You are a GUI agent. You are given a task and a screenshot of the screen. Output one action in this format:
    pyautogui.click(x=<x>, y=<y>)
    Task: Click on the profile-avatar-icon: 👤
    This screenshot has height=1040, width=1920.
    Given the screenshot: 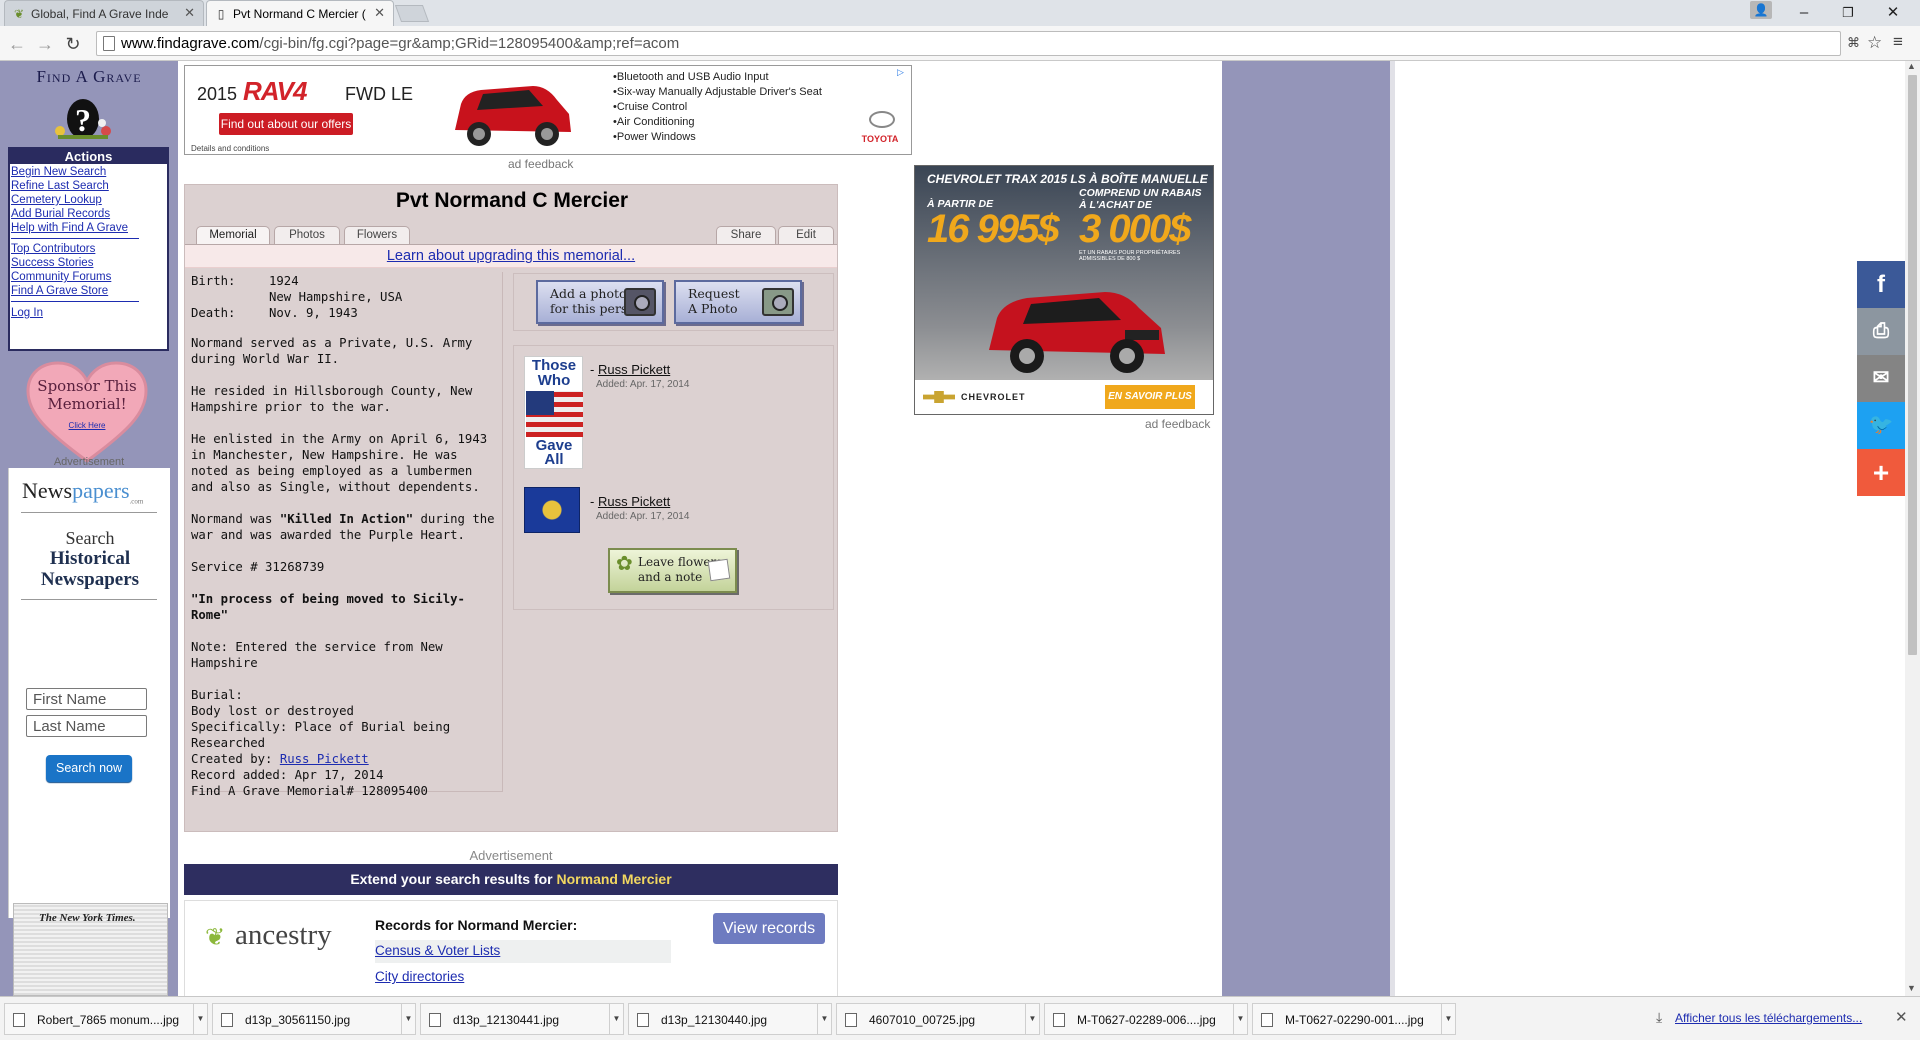 What is the action you would take?
    pyautogui.click(x=1761, y=10)
    